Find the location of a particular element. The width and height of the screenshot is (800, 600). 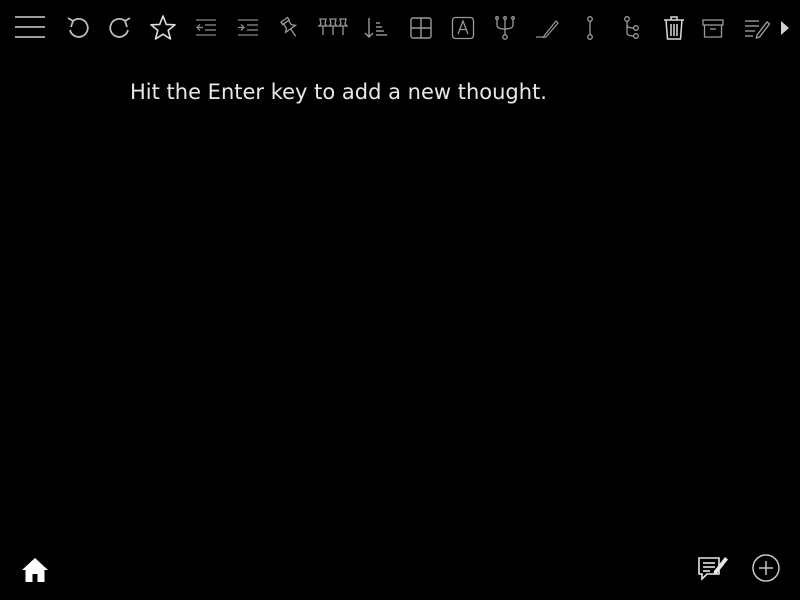

pin-all-button is located at coordinates (333, 28).